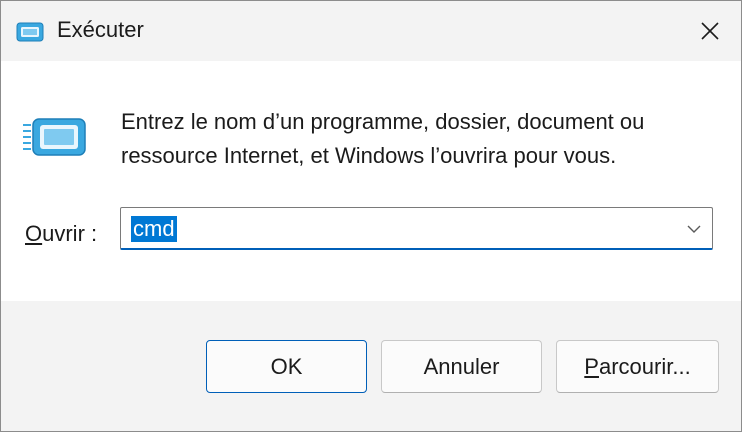  Describe the element at coordinates (694, 229) in the screenshot. I see `chevron-down-icon` at that location.